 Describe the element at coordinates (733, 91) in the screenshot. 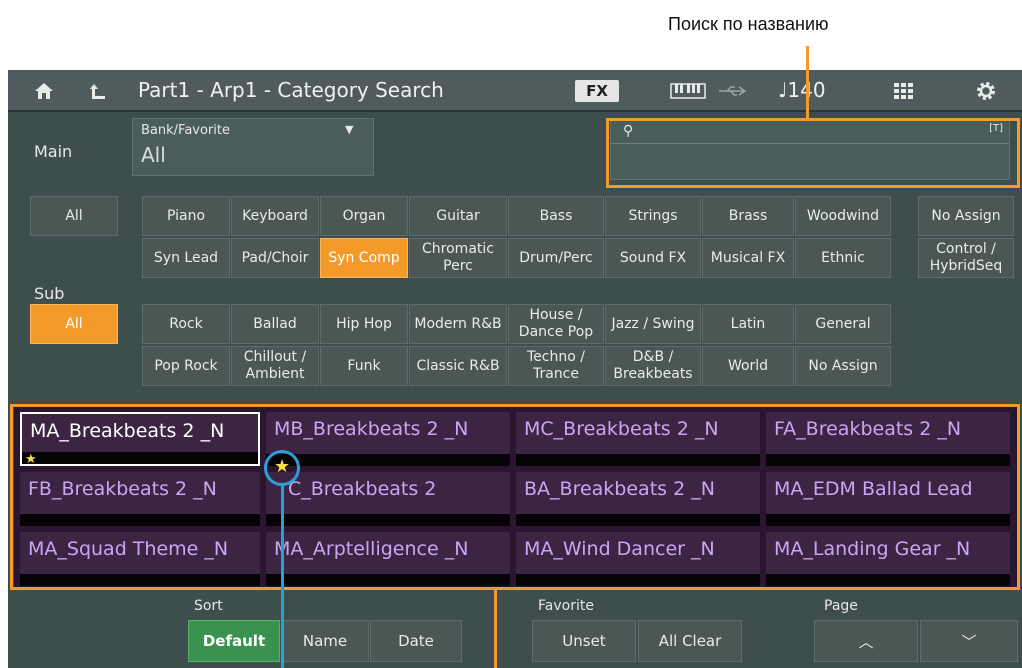

I see `usb-icon` at that location.